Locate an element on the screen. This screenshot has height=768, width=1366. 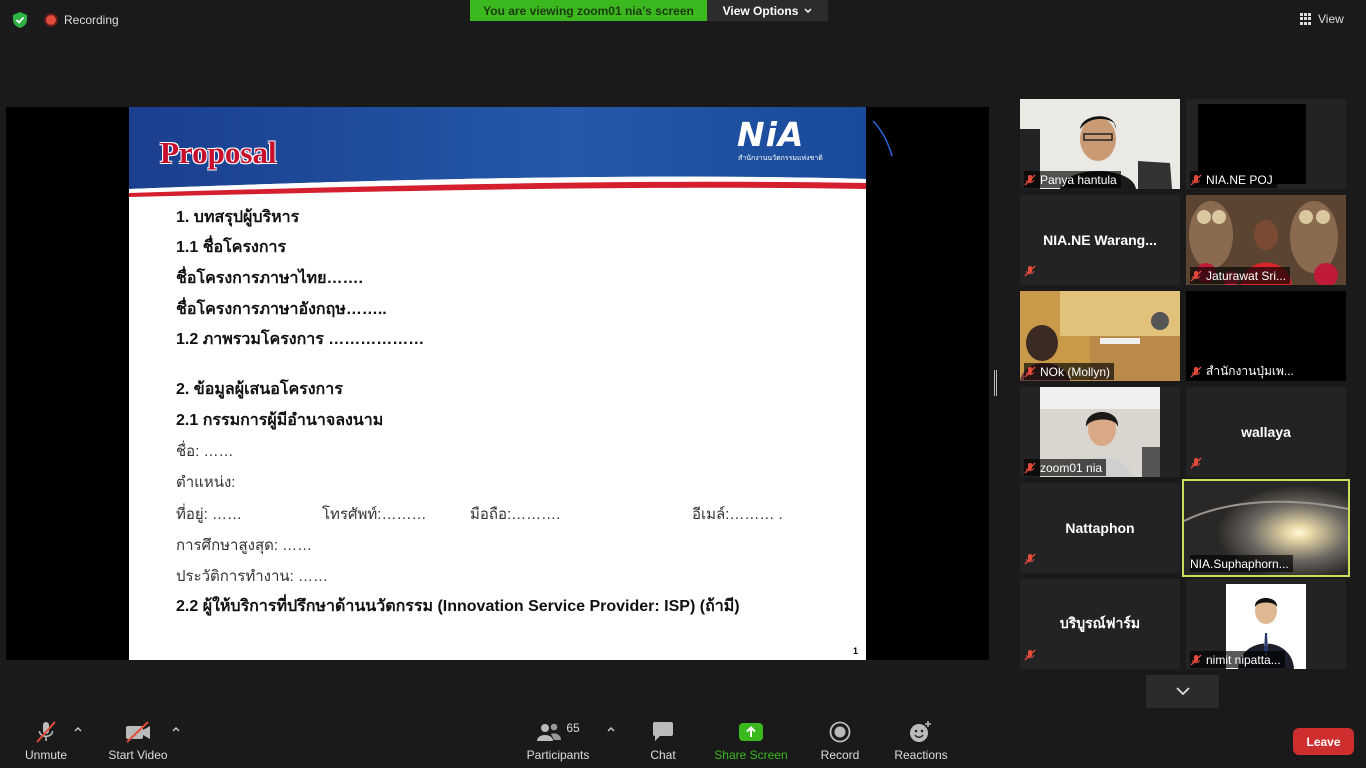
chat-label: Chat is located at coordinates (663, 755).